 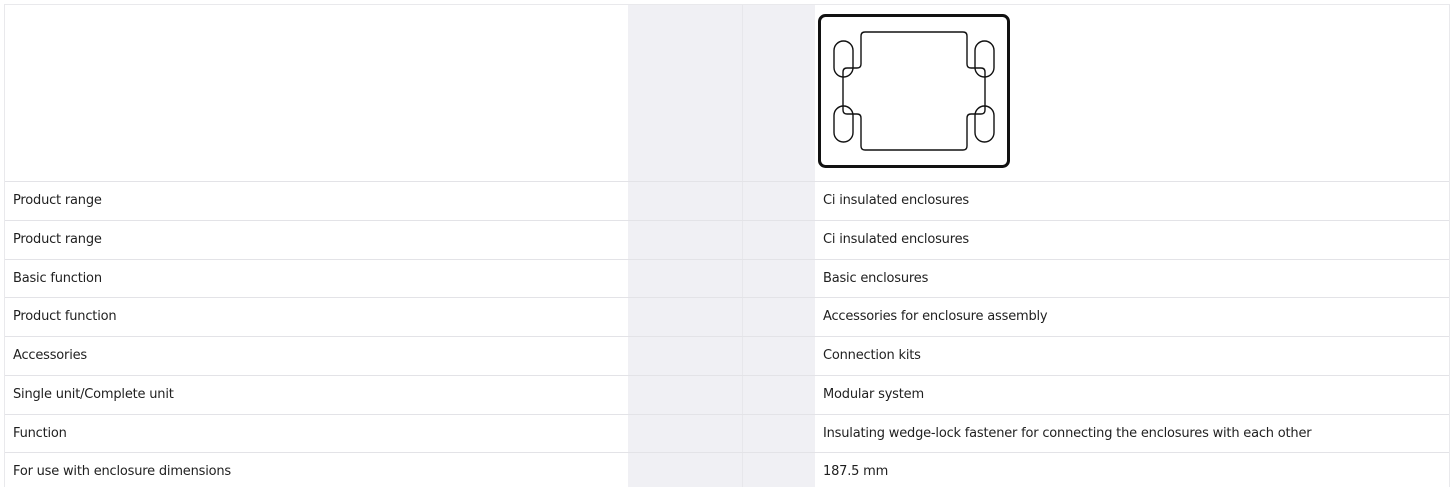 I want to click on attribute-label: Accessories, so click(x=50, y=355).